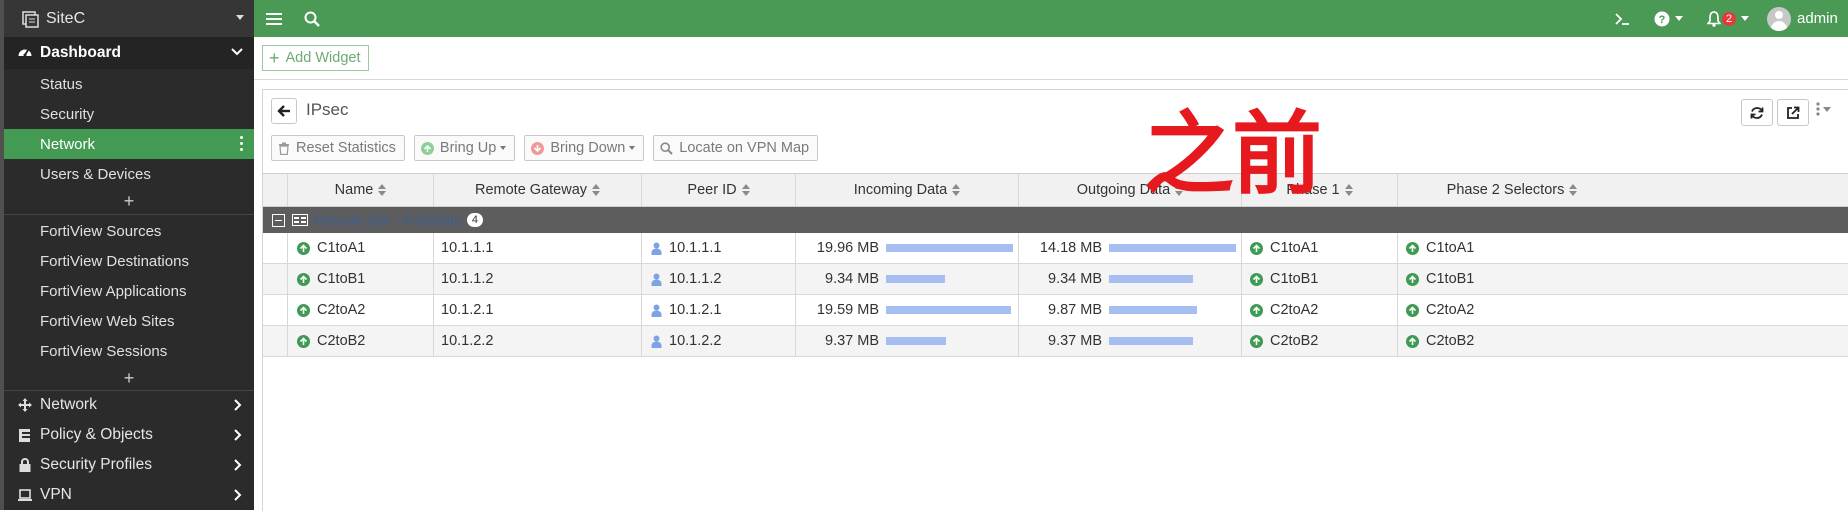 This screenshot has height=511, width=1848. Describe the element at coordinates (1233, 154) in the screenshot. I see `overlay-annotation-text: 之前` at that location.